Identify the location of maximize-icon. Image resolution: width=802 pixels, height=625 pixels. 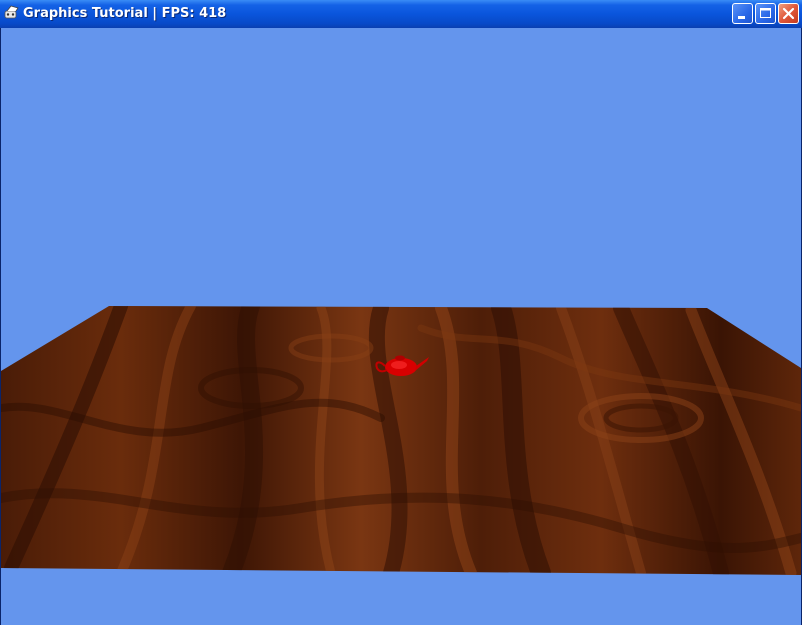
(765, 13).